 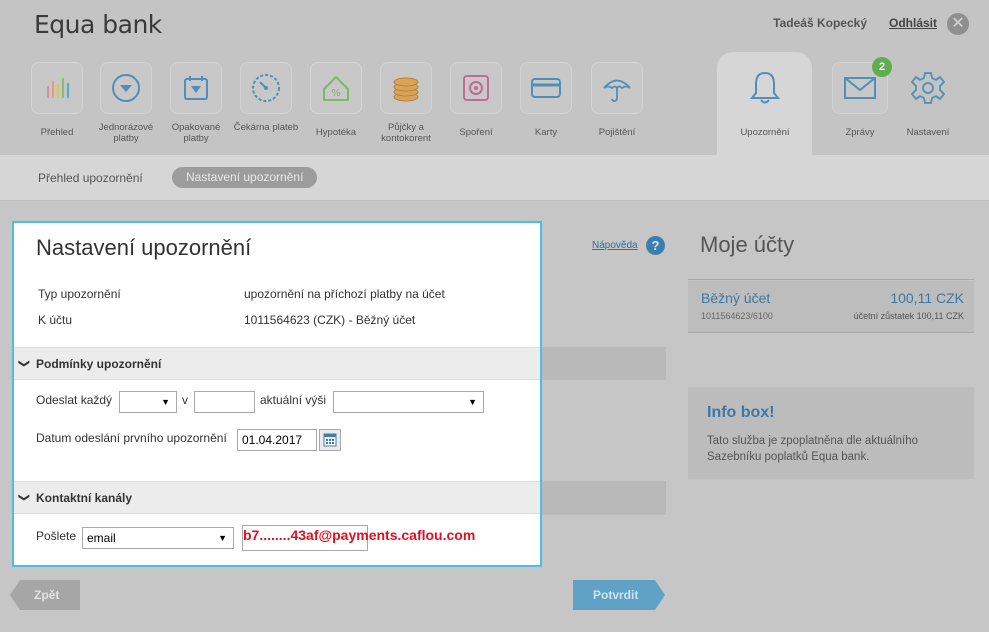 I want to click on first-date-label: Datum odeslání prvního upozornění, so click(x=131, y=438).